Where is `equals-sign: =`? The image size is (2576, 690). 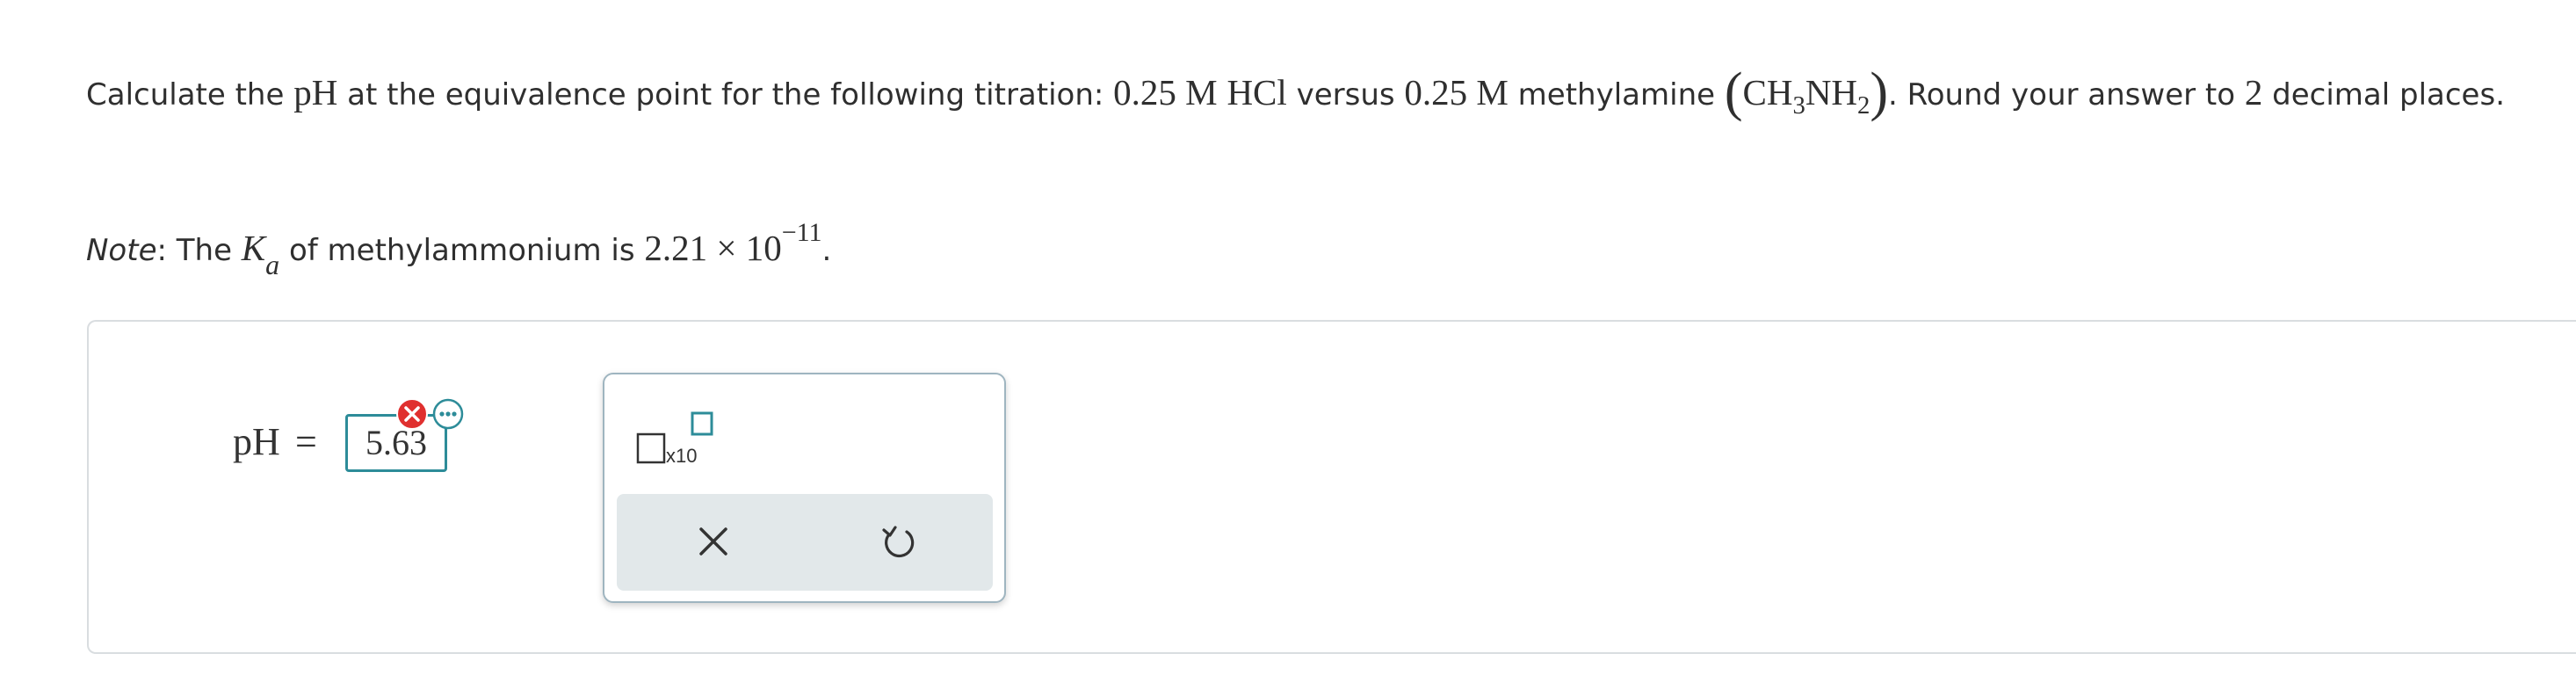 equals-sign: = is located at coordinates (306, 441).